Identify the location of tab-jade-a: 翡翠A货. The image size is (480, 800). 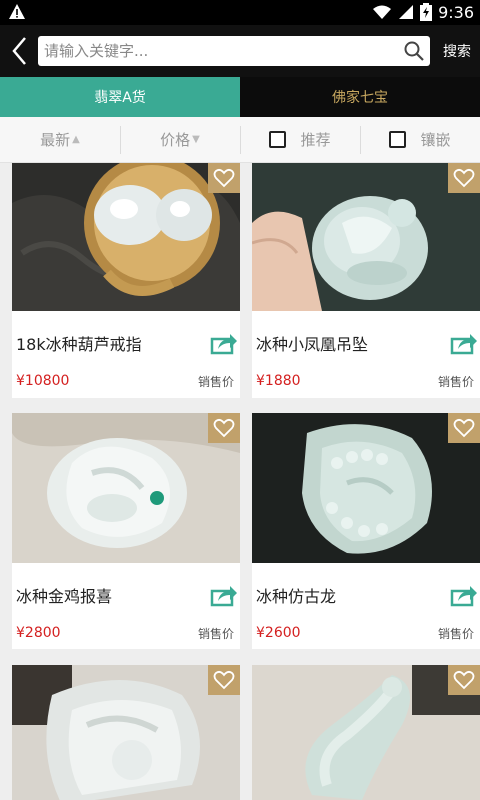
(120, 97).